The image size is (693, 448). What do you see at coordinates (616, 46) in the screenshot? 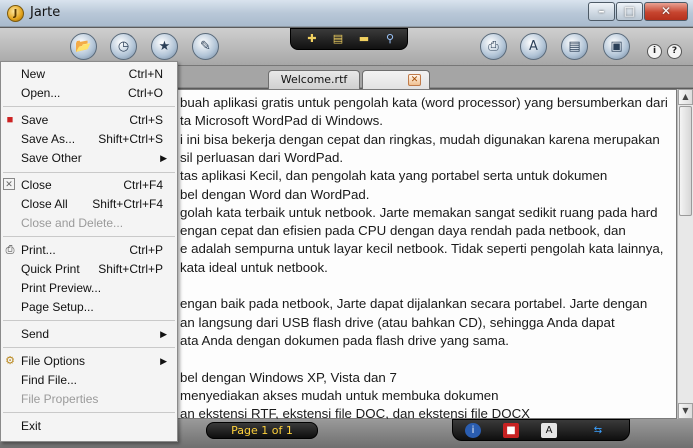
I see `paste-icon: ▣` at bounding box center [616, 46].